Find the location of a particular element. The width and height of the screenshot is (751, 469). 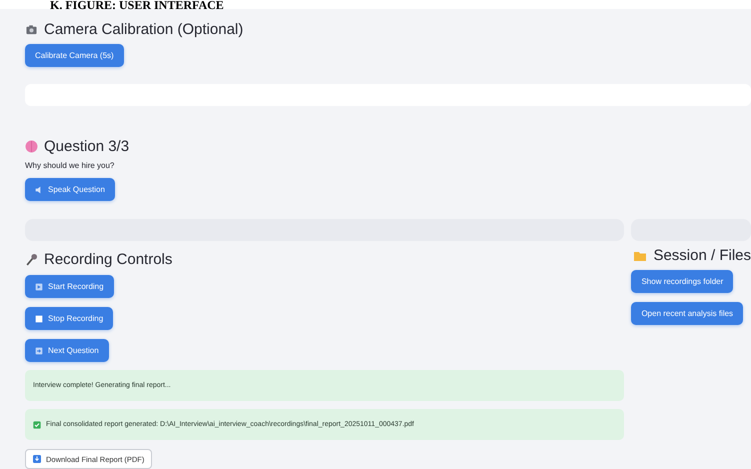

play-icon is located at coordinates (39, 286).